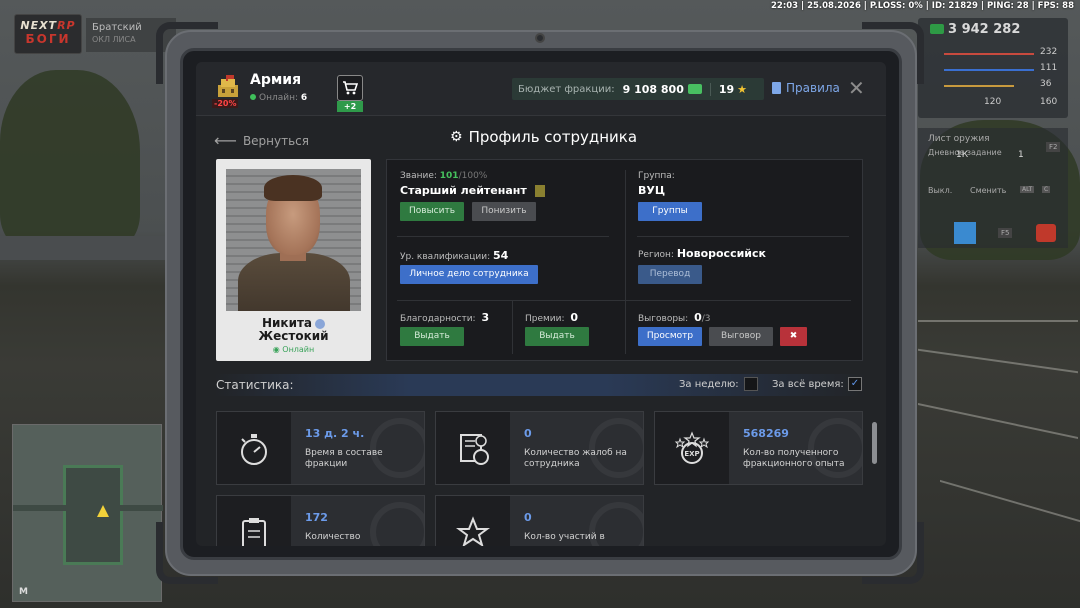  What do you see at coordinates (335, 433) in the screenshot?
I see `stat-value: 13 д. 2 ч.` at bounding box center [335, 433].